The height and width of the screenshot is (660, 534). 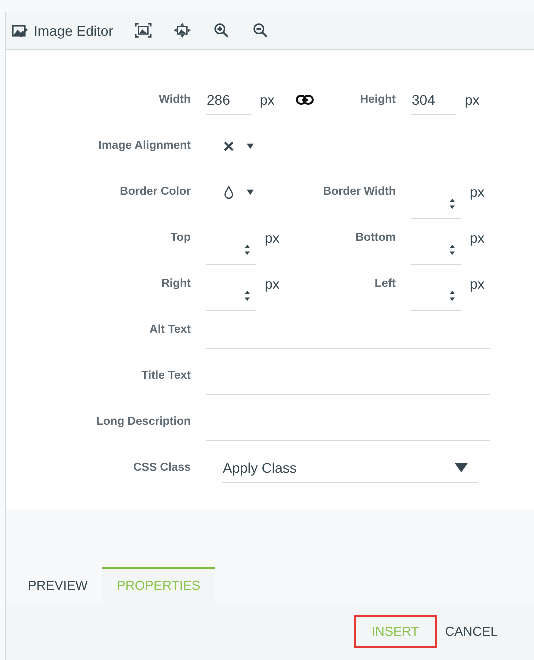 What do you see at coordinates (170, 330) in the screenshot?
I see `field-label: Alt Text` at bounding box center [170, 330].